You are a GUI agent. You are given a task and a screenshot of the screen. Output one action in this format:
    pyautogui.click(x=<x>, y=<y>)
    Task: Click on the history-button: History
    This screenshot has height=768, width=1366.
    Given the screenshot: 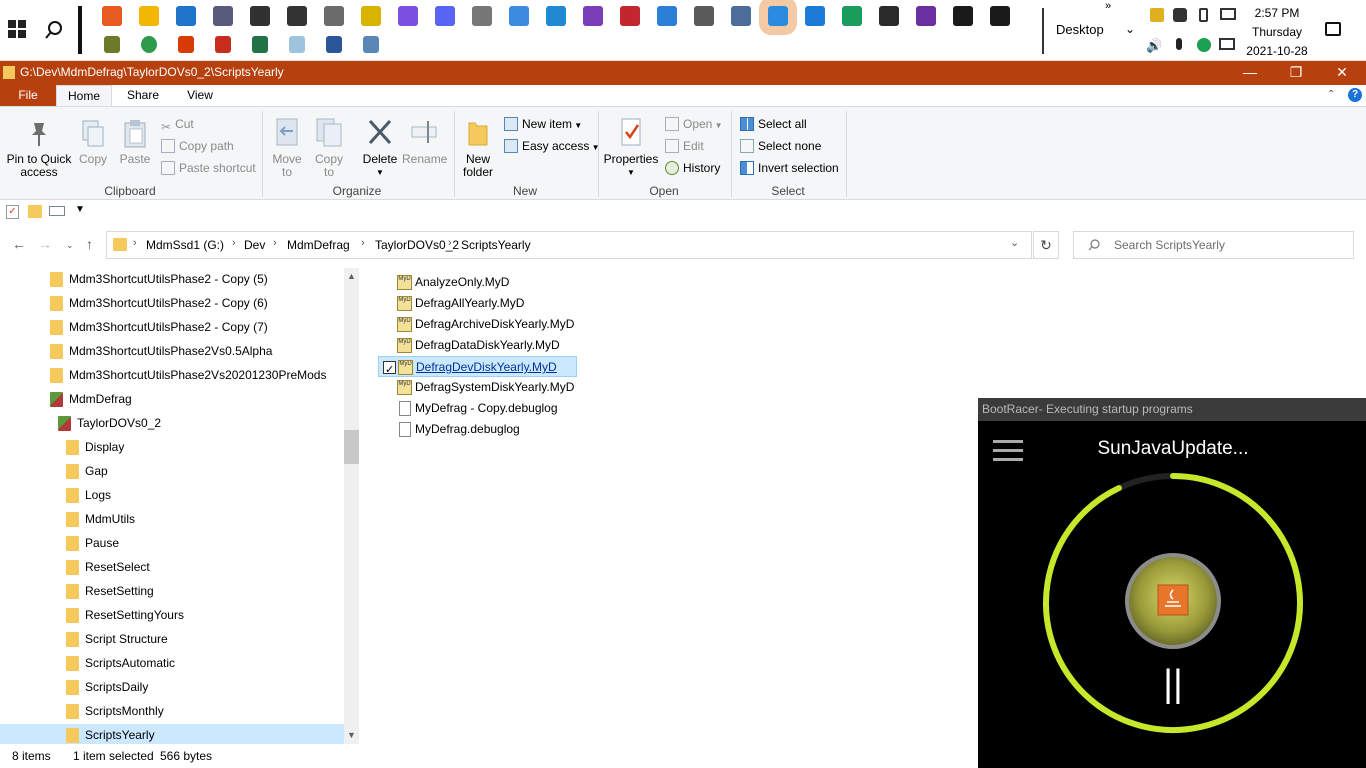 What is the action you would take?
    pyautogui.click(x=692, y=168)
    